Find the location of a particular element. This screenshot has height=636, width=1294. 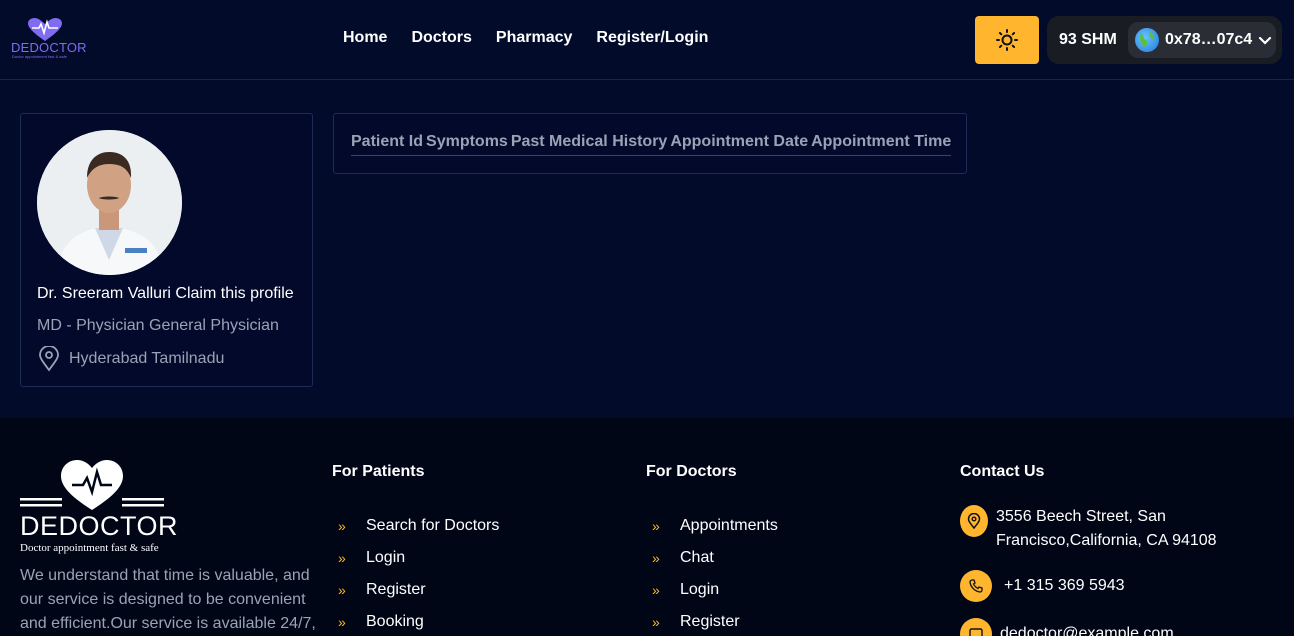

footer-logo: DEDOCTOR Doctor appointment fast & safe is located at coordinates (99, 506).